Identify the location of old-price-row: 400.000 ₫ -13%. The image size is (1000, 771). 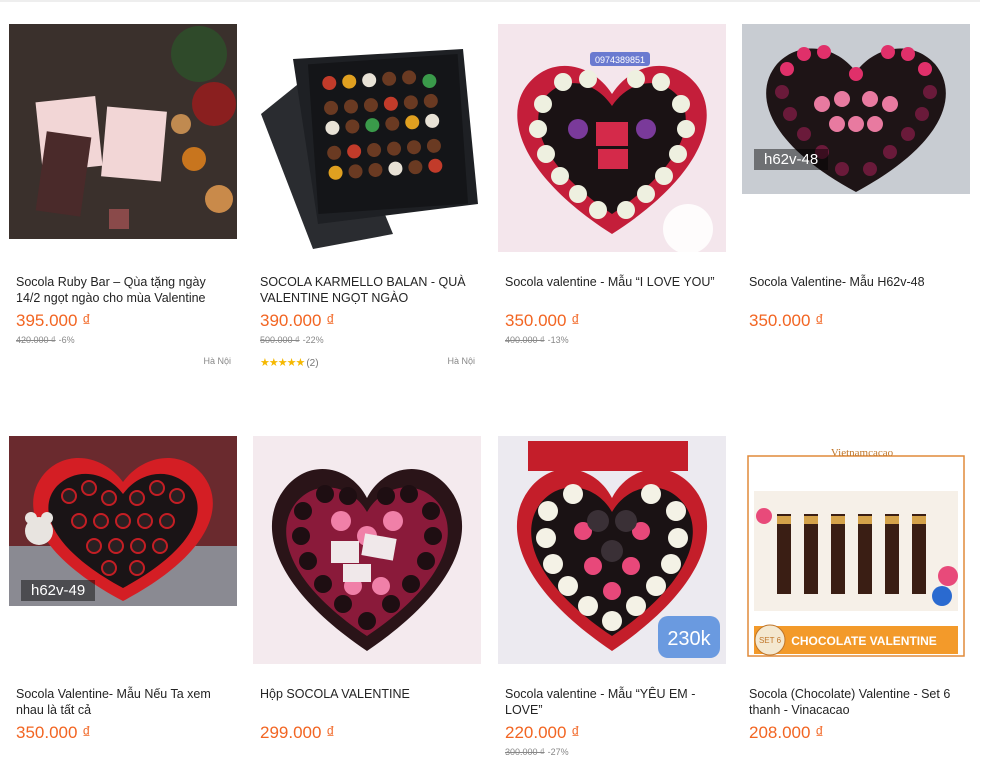
(537, 340).